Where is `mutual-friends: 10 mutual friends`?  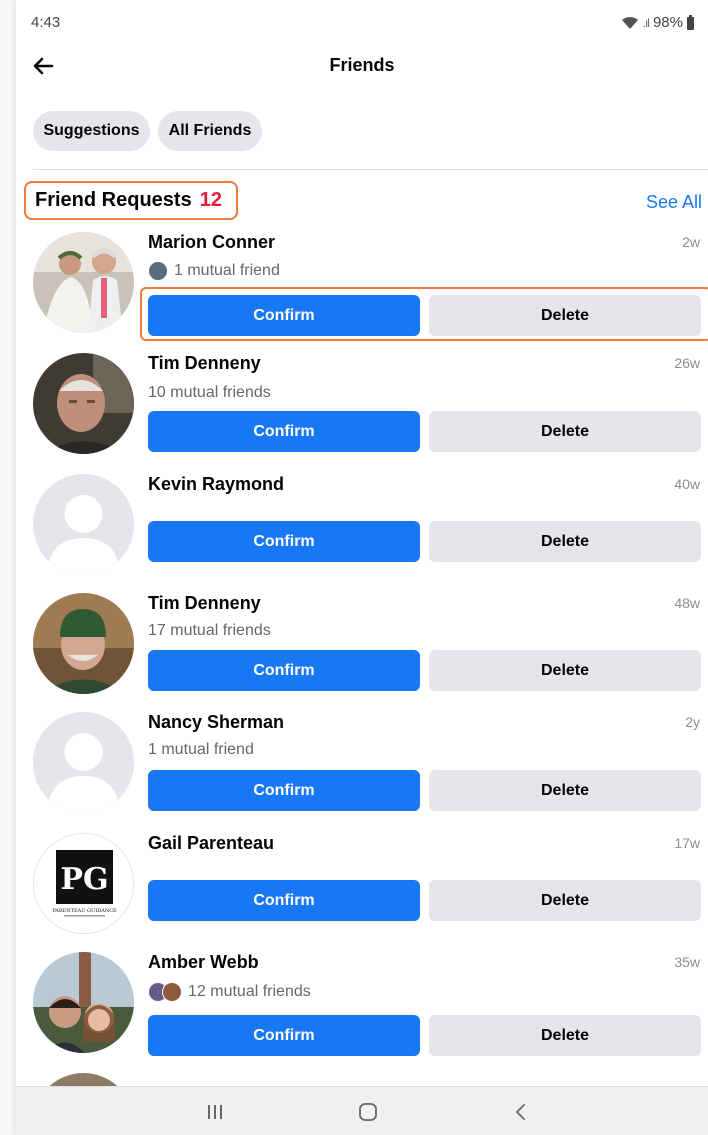
mutual-friends: 10 mutual friends is located at coordinates (209, 393).